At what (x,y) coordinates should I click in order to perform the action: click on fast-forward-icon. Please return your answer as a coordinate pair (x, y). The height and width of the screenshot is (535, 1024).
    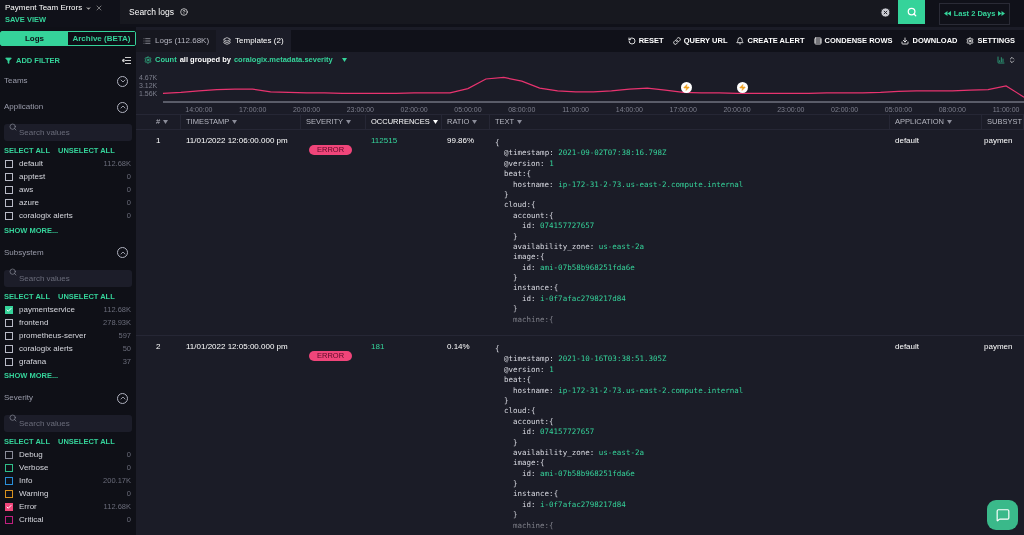
    Looking at the image, I should click on (1002, 13).